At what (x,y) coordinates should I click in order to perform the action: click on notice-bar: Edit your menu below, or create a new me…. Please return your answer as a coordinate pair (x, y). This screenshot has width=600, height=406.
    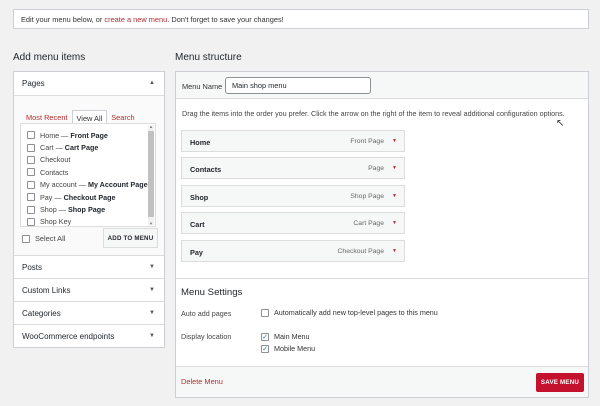
    Looking at the image, I should click on (301, 19).